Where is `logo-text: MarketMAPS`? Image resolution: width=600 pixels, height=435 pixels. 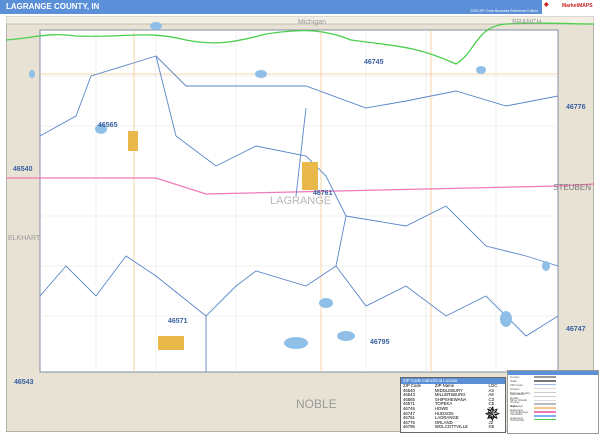
logo-text: MarketMAPS is located at coordinates (577, 6).